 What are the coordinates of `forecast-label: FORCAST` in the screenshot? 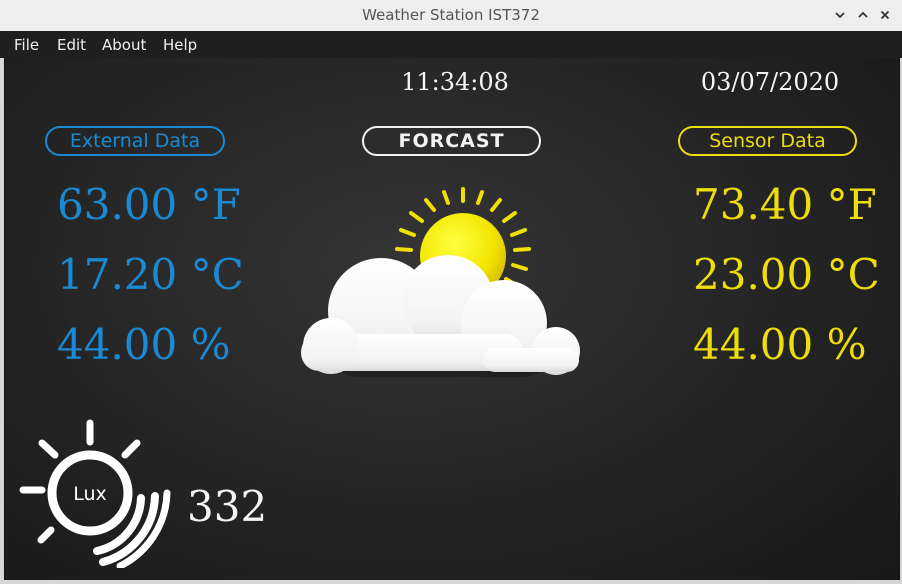 It's located at (451, 141).